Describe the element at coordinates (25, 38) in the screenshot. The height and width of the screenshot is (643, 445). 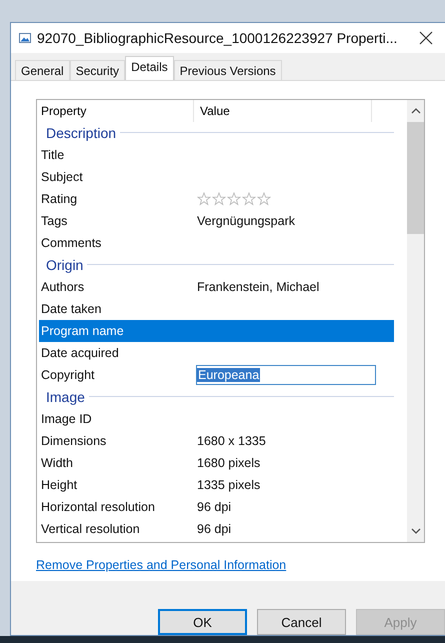
I see `image-file-icon` at that location.